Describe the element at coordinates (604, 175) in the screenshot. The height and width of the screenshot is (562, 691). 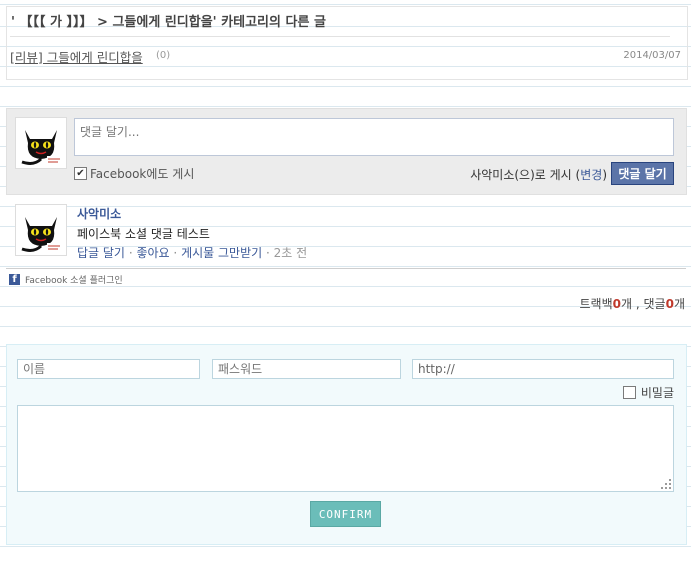
I see `post-as-suffix: )` at that location.